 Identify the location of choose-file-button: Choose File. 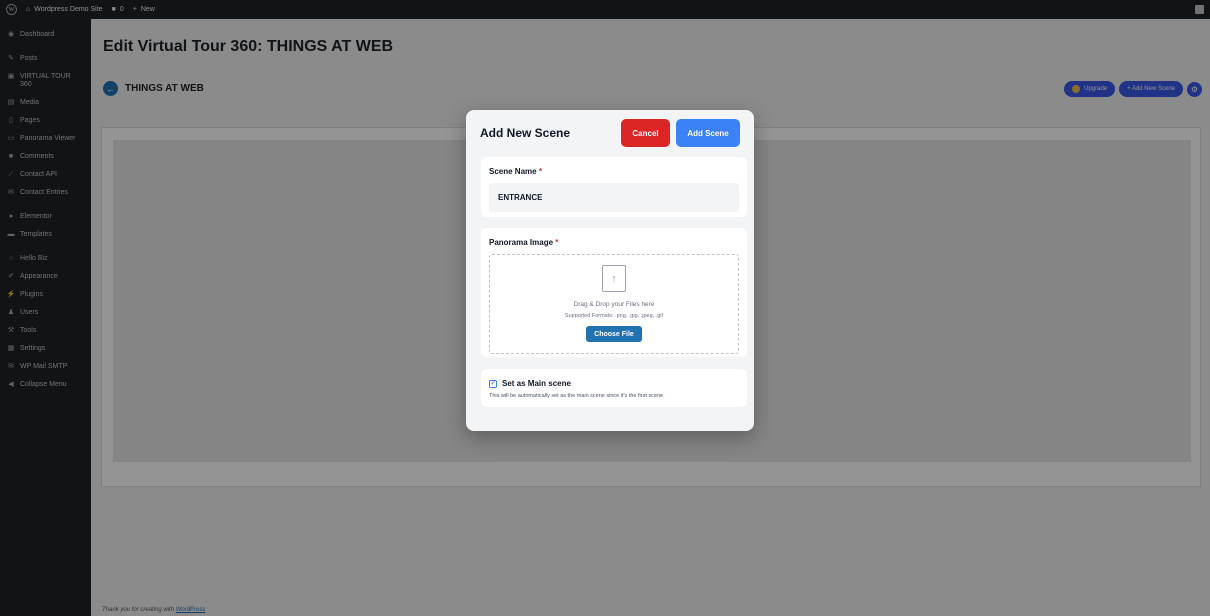
(614, 334).